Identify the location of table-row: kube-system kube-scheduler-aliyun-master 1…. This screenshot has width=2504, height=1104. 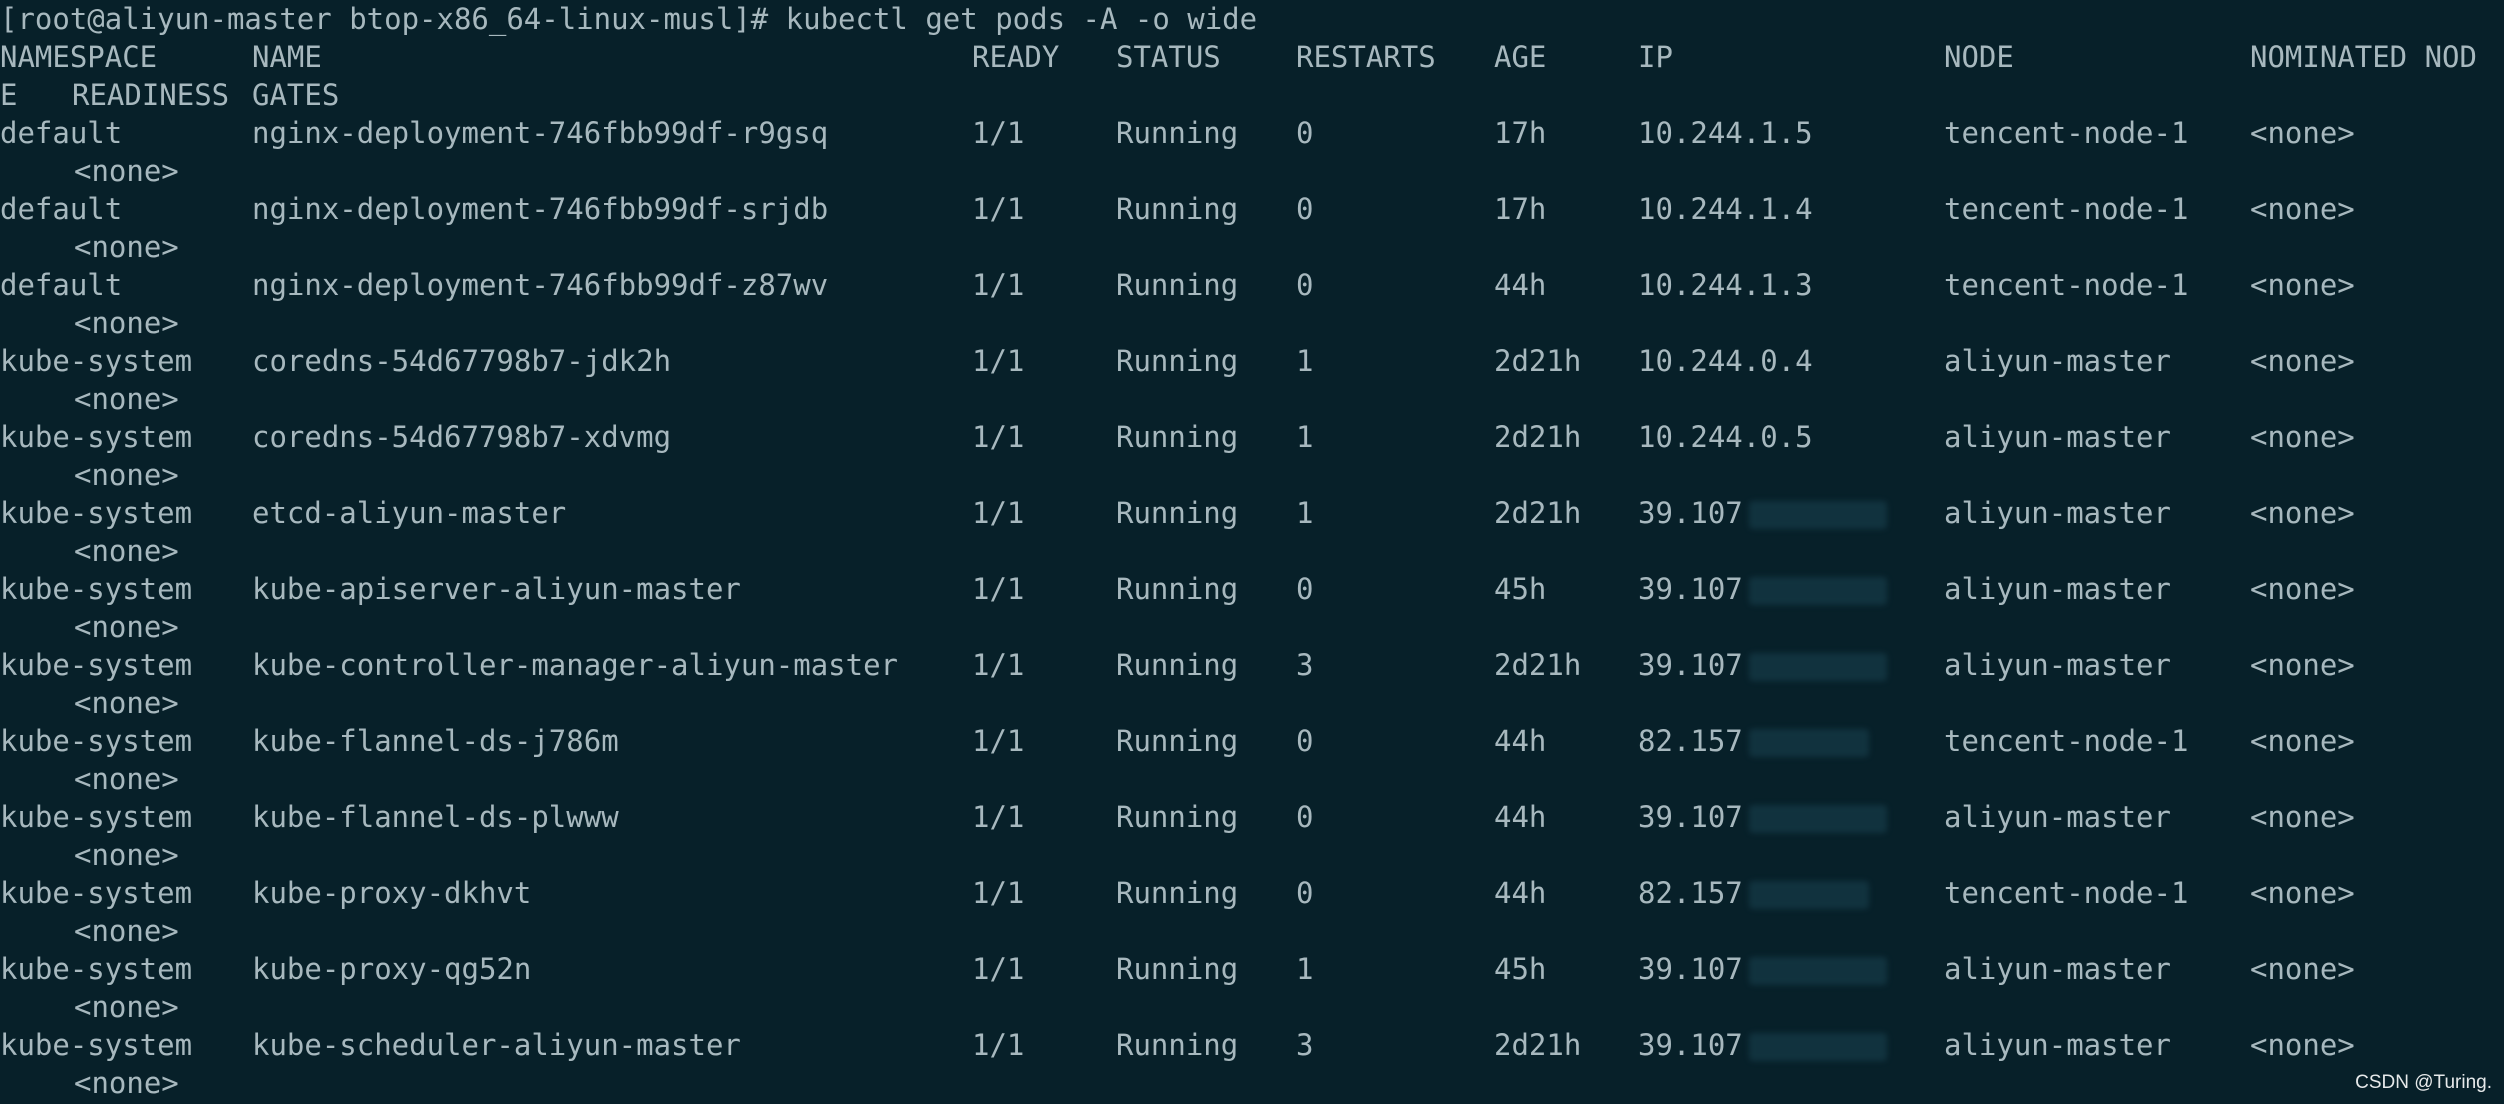
(1252, 1045).